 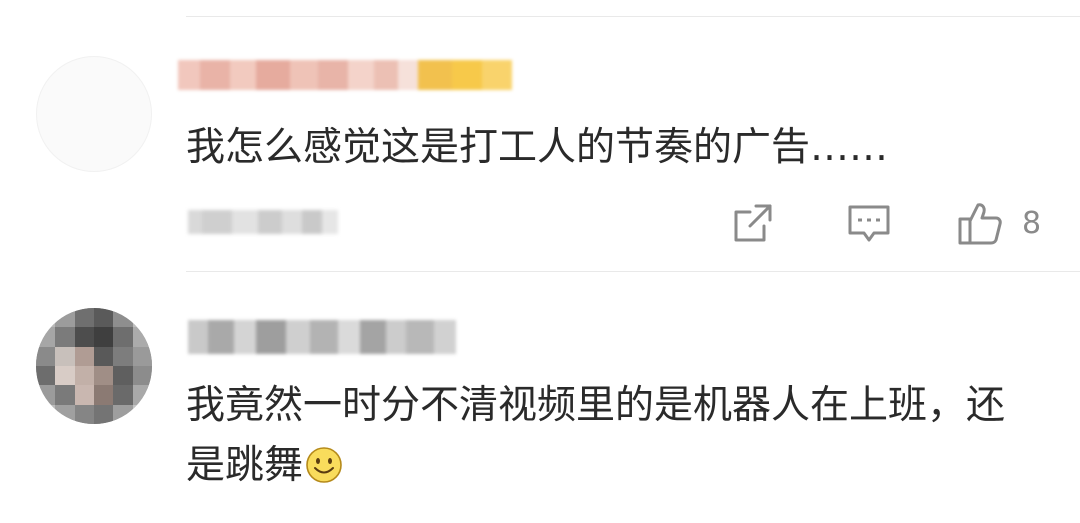 I want to click on comment-icon, so click(x=869, y=223).